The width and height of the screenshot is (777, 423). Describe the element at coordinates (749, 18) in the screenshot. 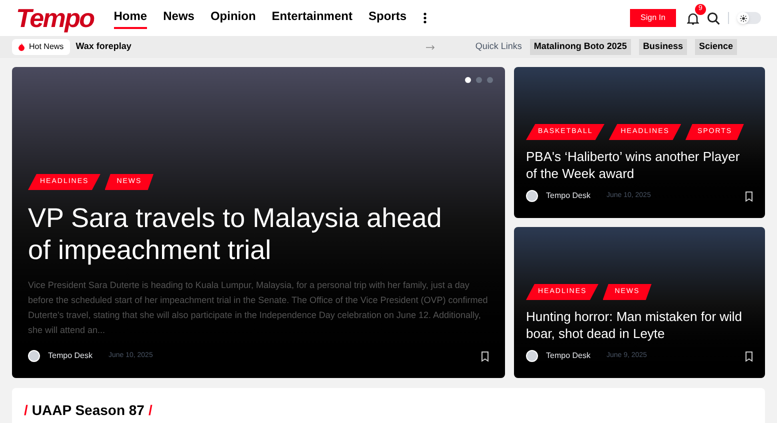

I see `theme-toggle` at that location.